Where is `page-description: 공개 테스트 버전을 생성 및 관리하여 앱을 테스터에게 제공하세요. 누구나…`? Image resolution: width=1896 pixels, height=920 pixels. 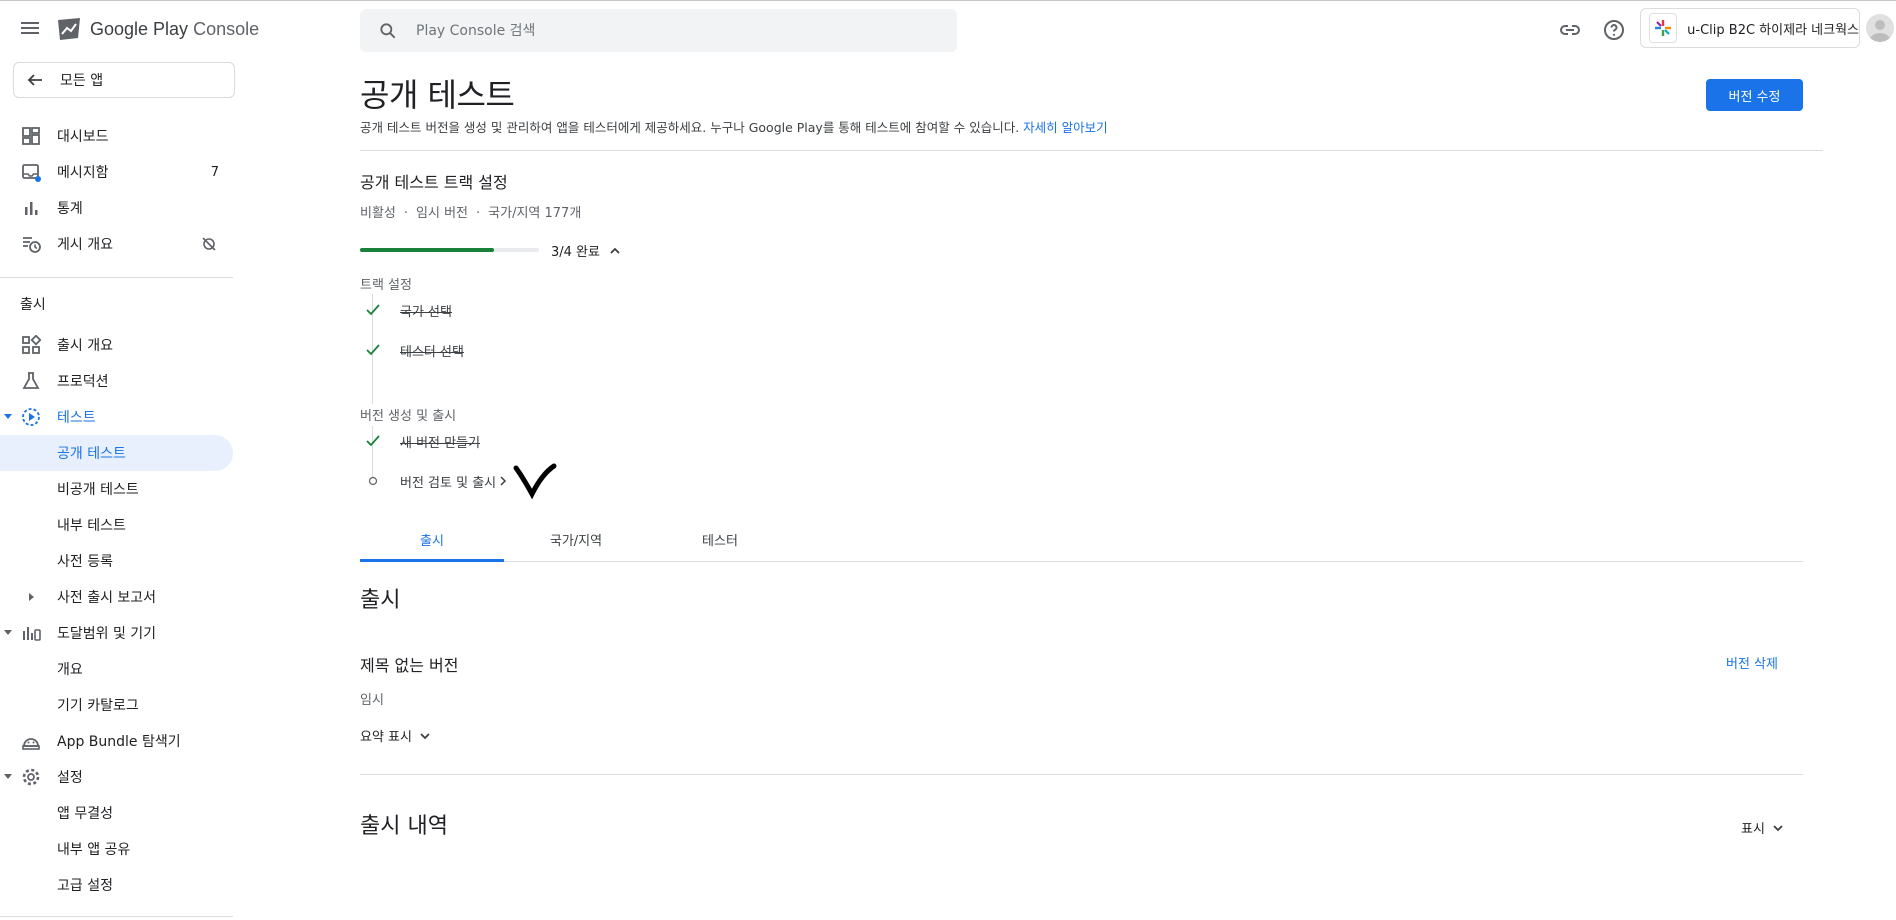 page-description: 공개 테스트 버전을 생성 및 관리하여 앱을 테스터에게 제공하세요. 누구나… is located at coordinates (734, 126).